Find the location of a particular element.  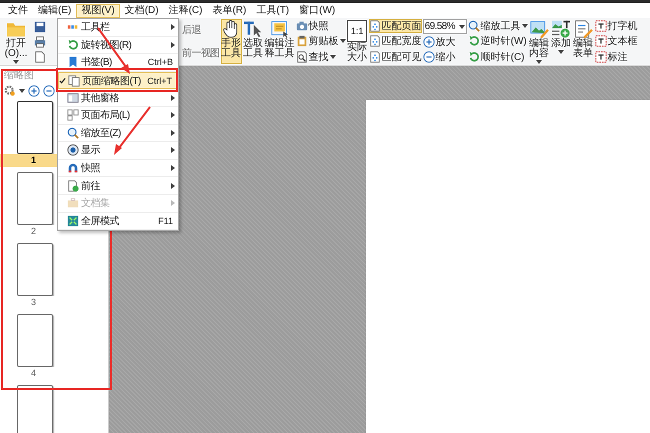

zoom-field: 69.58% is located at coordinates (444, 26).